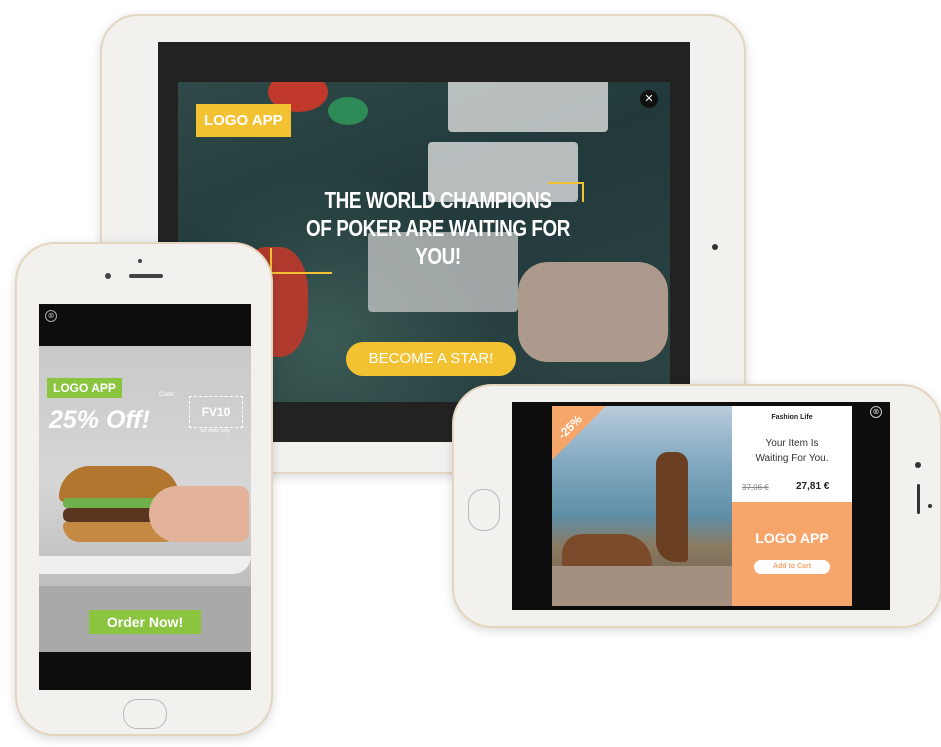 This screenshot has height=747, width=941. Describe the element at coordinates (215, 431) in the screenshot. I see `code-note: 1st order only` at that location.